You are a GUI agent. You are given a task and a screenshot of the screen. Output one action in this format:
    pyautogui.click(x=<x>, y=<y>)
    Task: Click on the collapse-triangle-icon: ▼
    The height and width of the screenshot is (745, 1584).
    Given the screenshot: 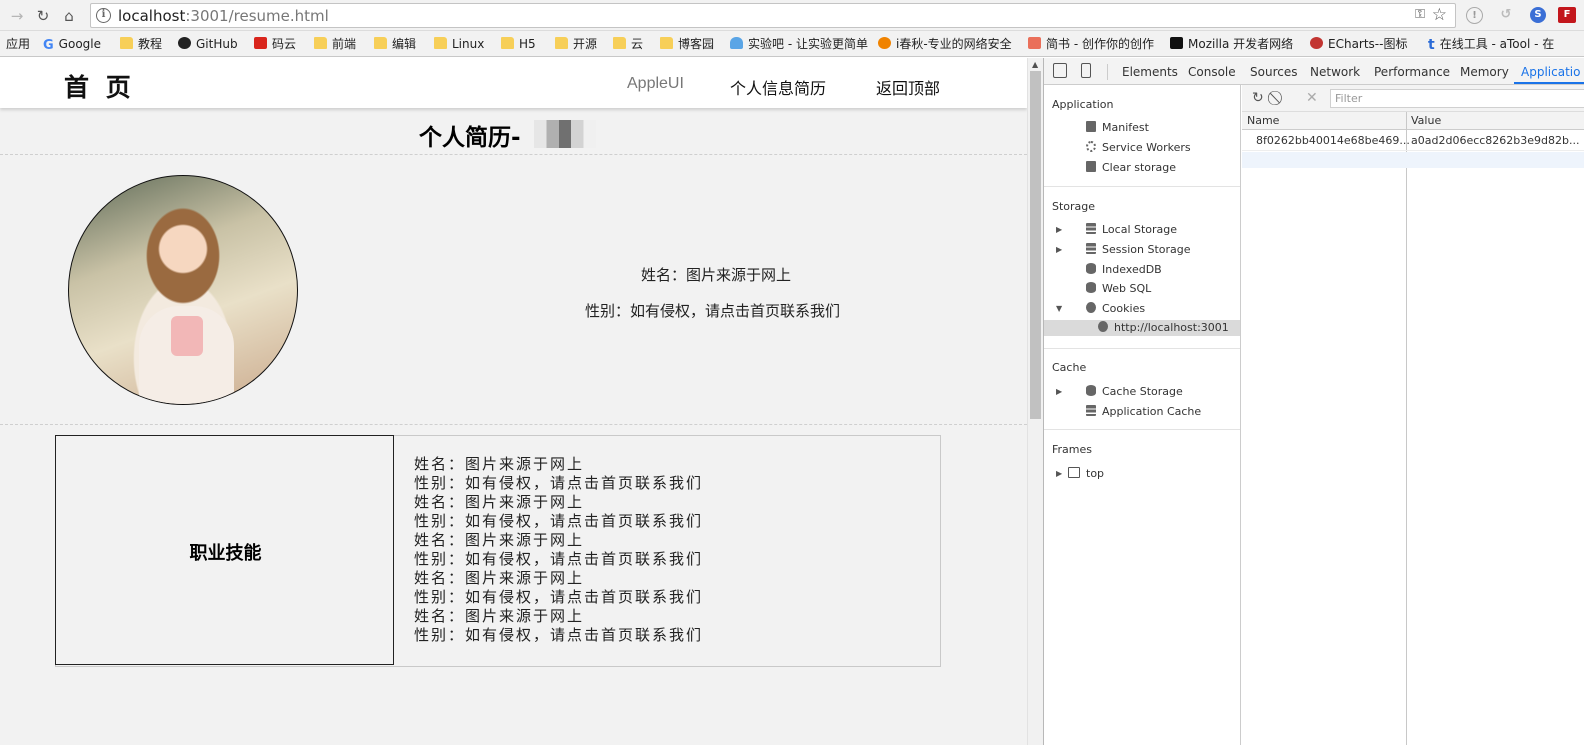 What is the action you would take?
    pyautogui.click(x=1059, y=308)
    